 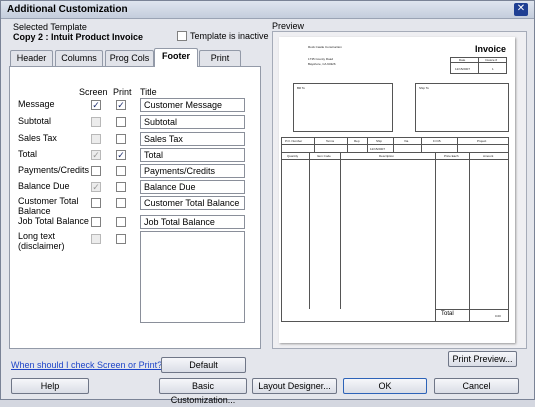 I want to click on job-total-balance-print-checkbox, so click(x=121, y=222).